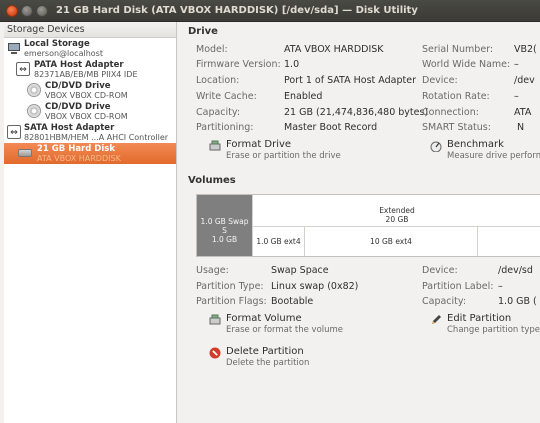 The height and width of the screenshot is (423, 540). What do you see at coordinates (265, 351) in the screenshot?
I see `delete-partition-title: Delete Partition` at bounding box center [265, 351].